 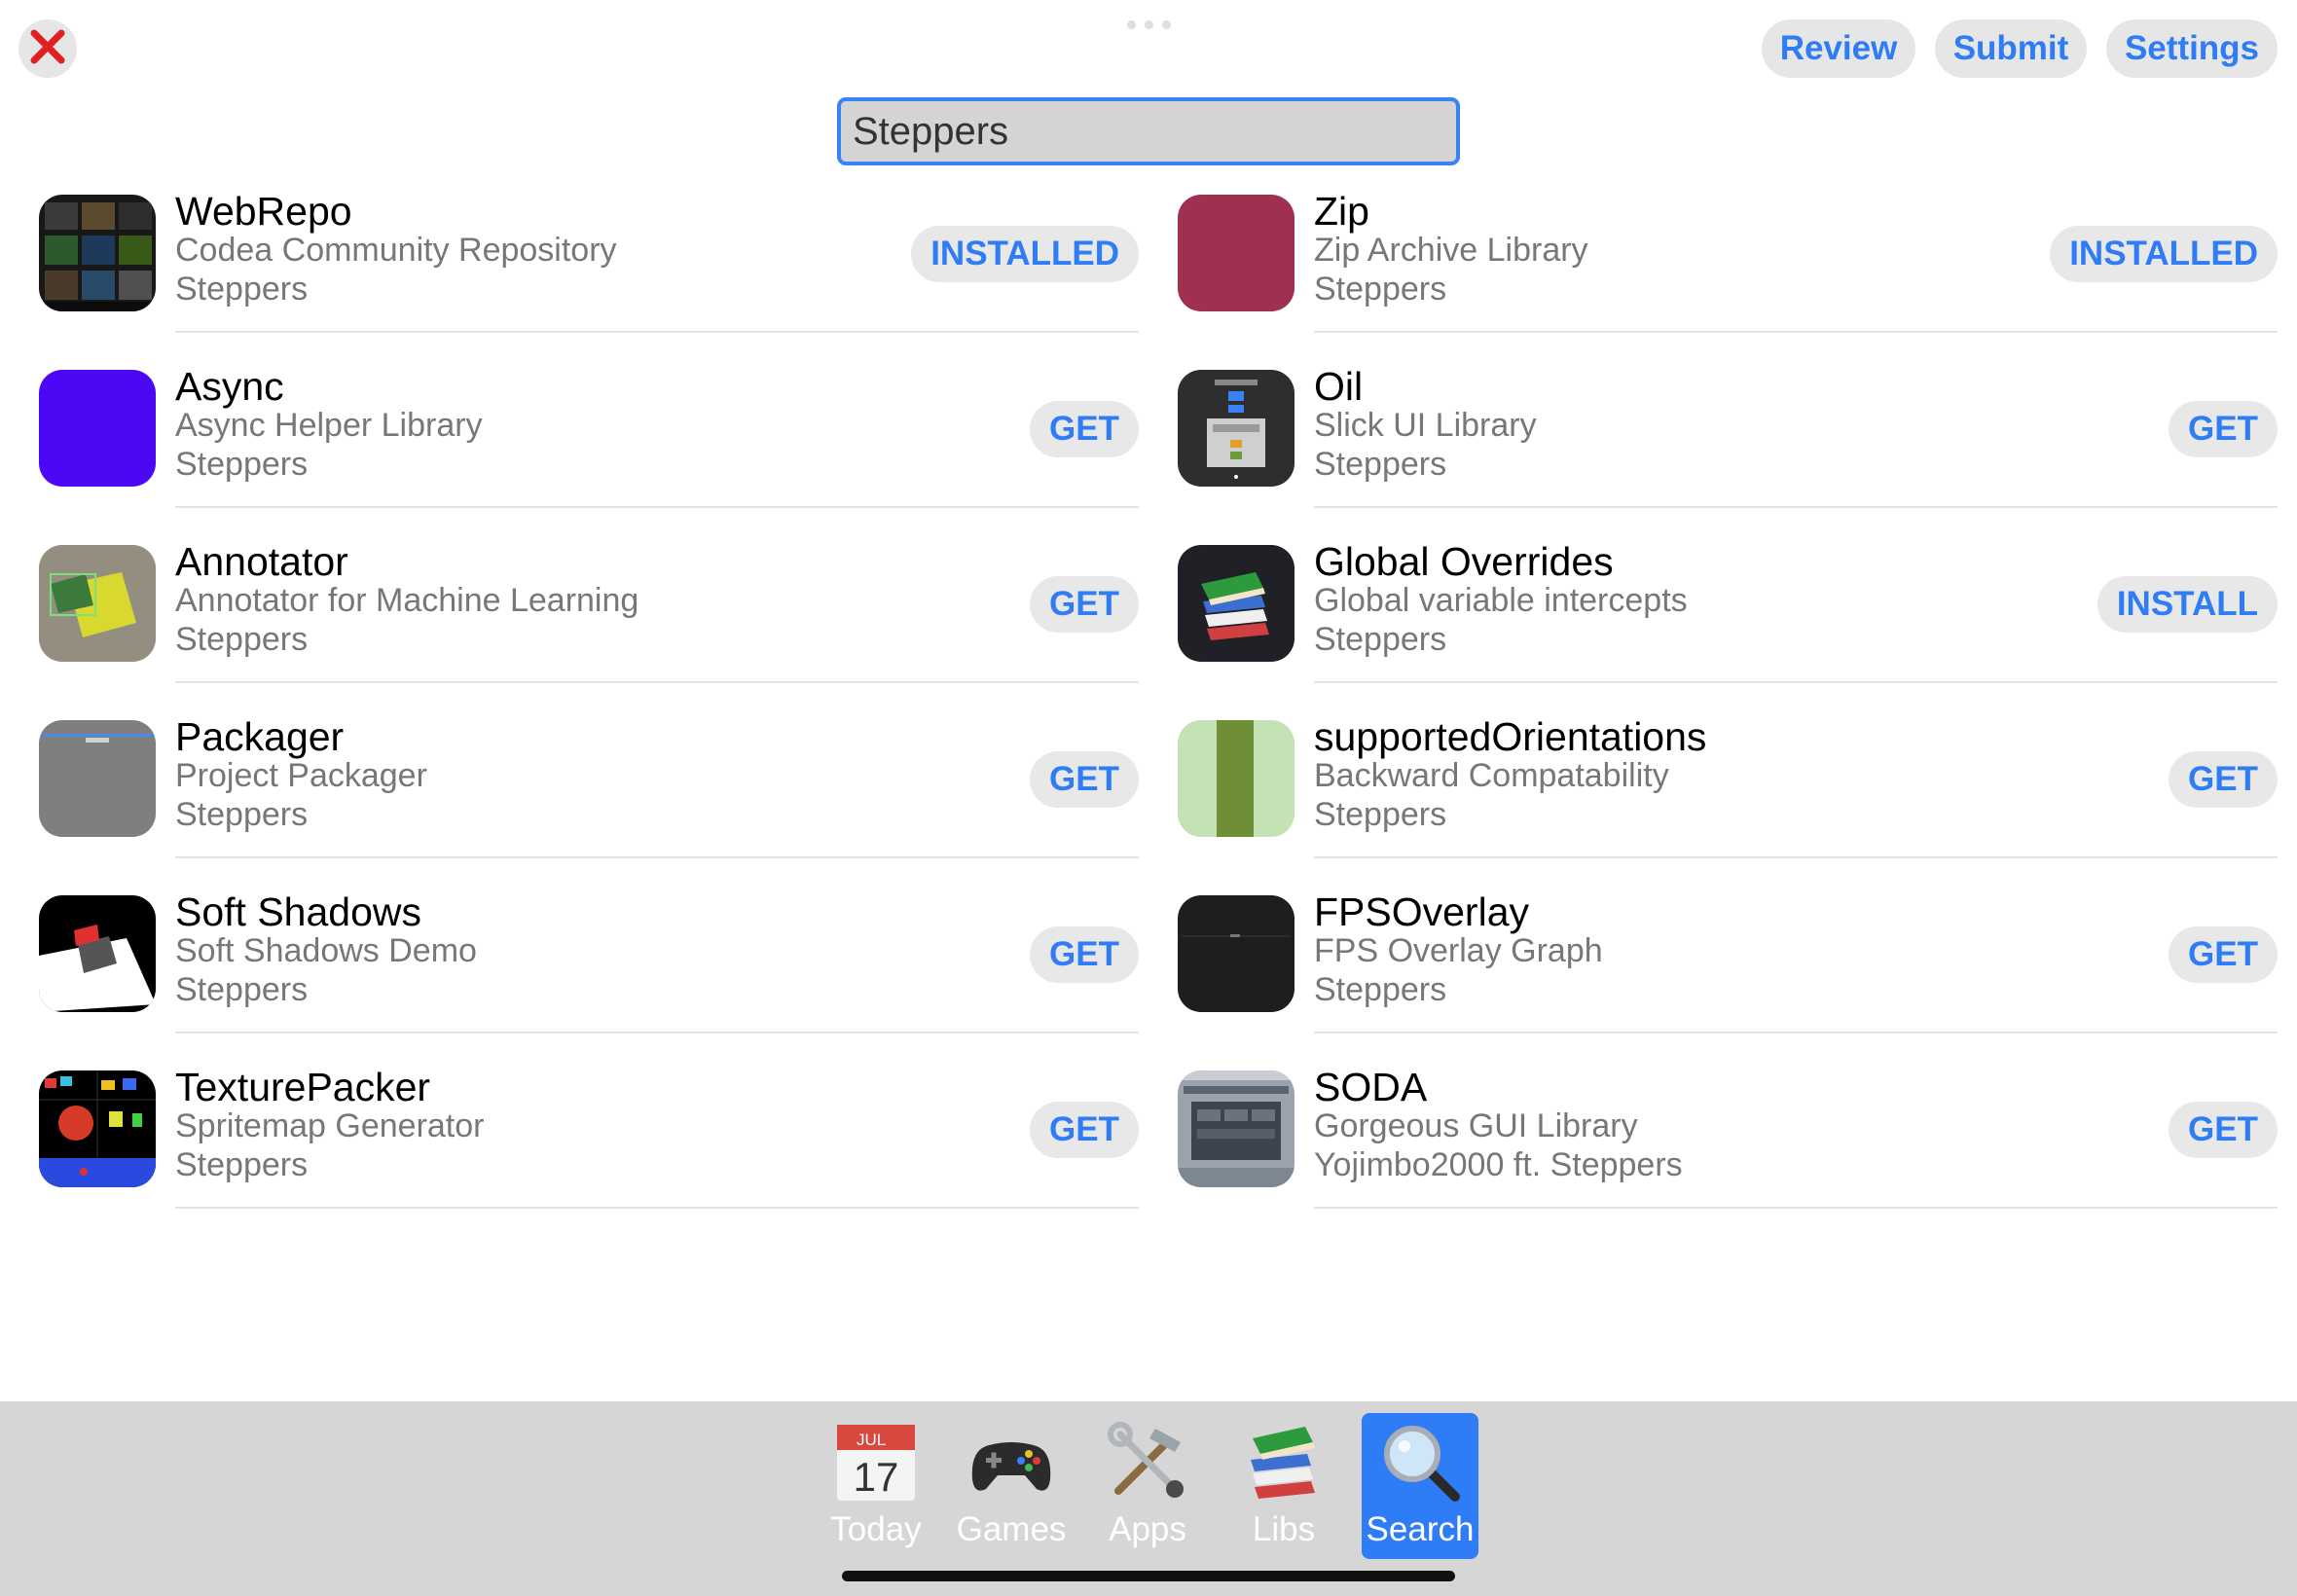 What do you see at coordinates (1728, 439) in the screenshot?
I see `list-item: Oil Slick UI Library Steppers GET` at bounding box center [1728, 439].